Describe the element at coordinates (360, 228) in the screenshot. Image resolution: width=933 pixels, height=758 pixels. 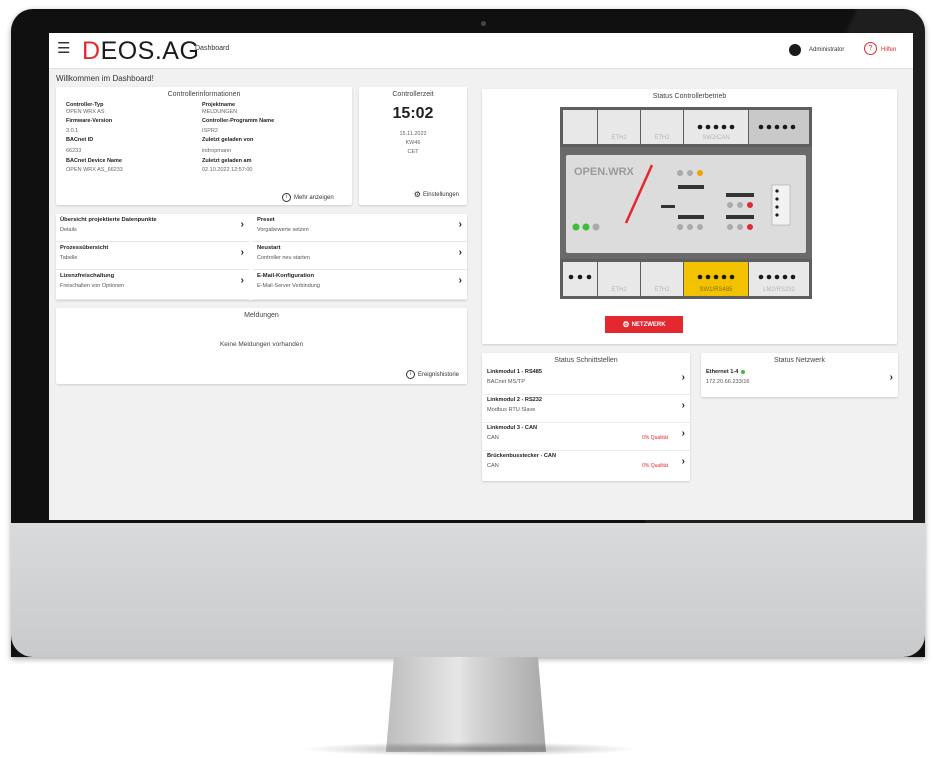
I see `nav-item-preset: Preset Vorgabewerte setzen ›` at that location.